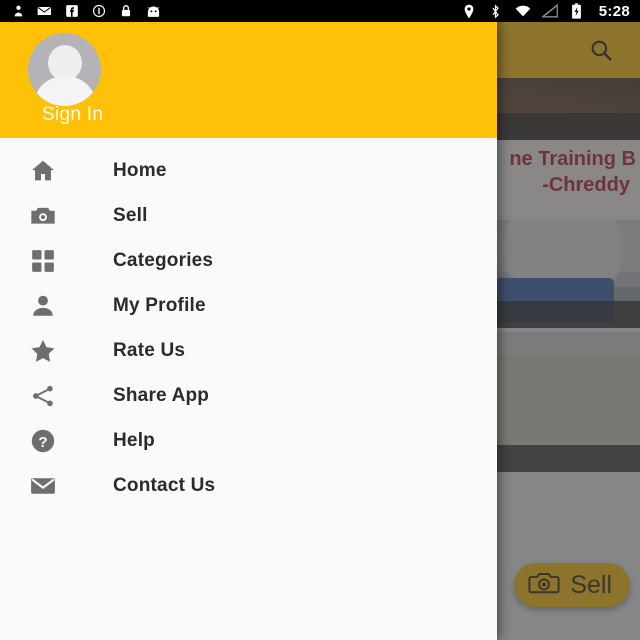 This screenshot has width=640, height=640. I want to click on facebook-notification-icon, so click(72, 11).